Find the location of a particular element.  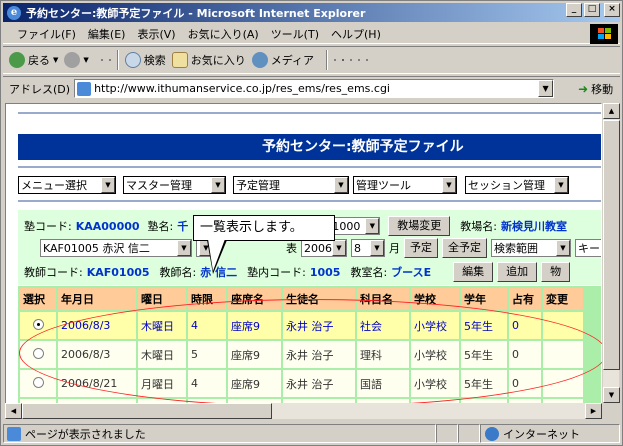

maximize-button: □ is located at coordinates (592, 10).